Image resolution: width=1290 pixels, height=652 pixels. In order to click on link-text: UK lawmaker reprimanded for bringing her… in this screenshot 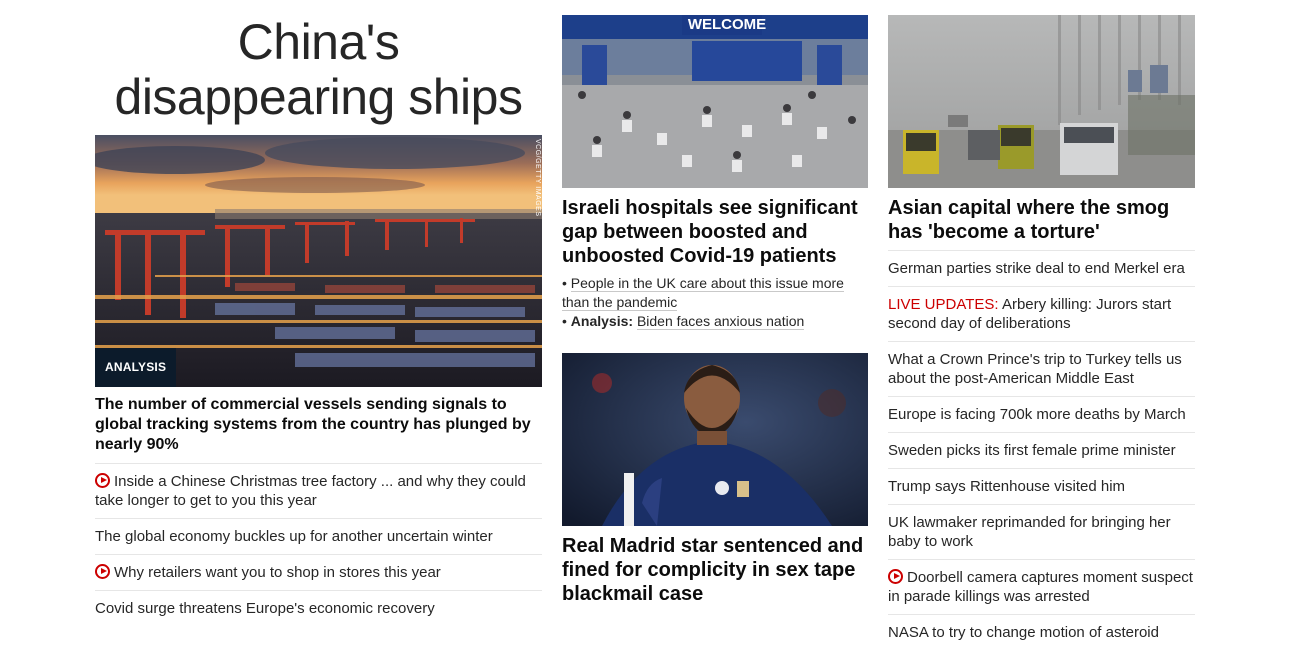, I will do `click(1029, 532)`.